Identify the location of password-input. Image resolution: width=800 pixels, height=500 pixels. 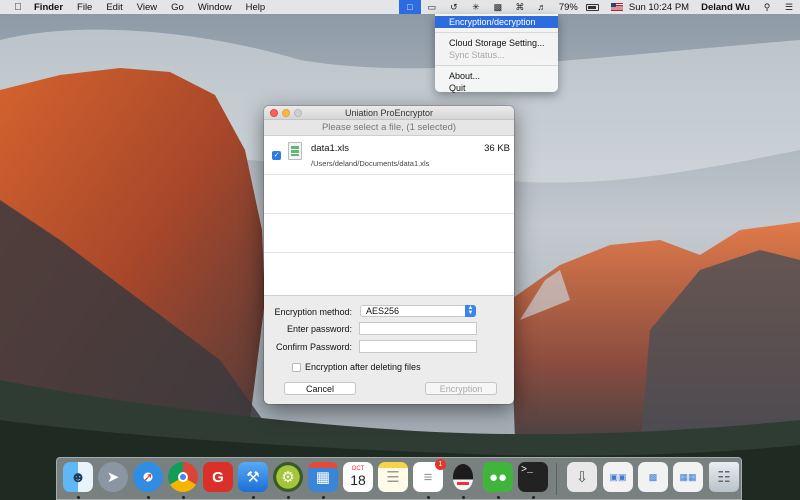
(418, 328).